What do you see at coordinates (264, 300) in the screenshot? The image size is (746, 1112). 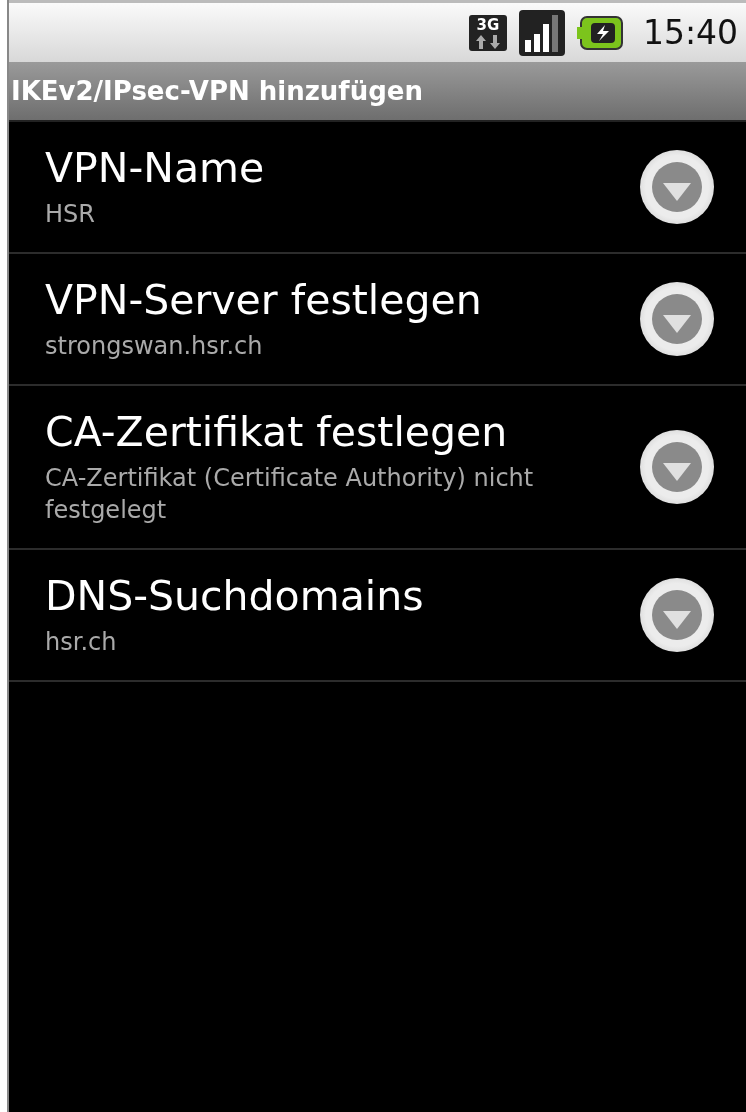 I see `setting-title: VPN-Server festlegen` at bounding box center [264, 300].